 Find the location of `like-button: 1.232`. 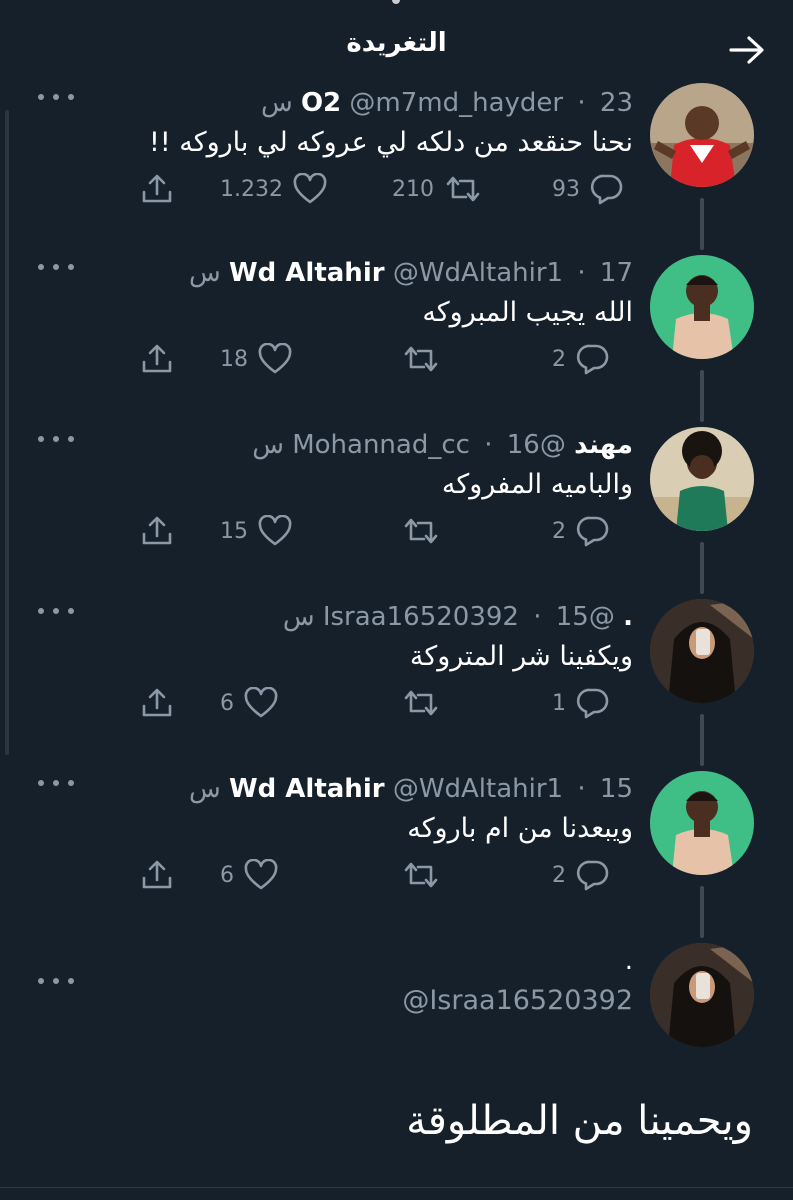

like-button: 1.232 is located at coordinates (273, 189).